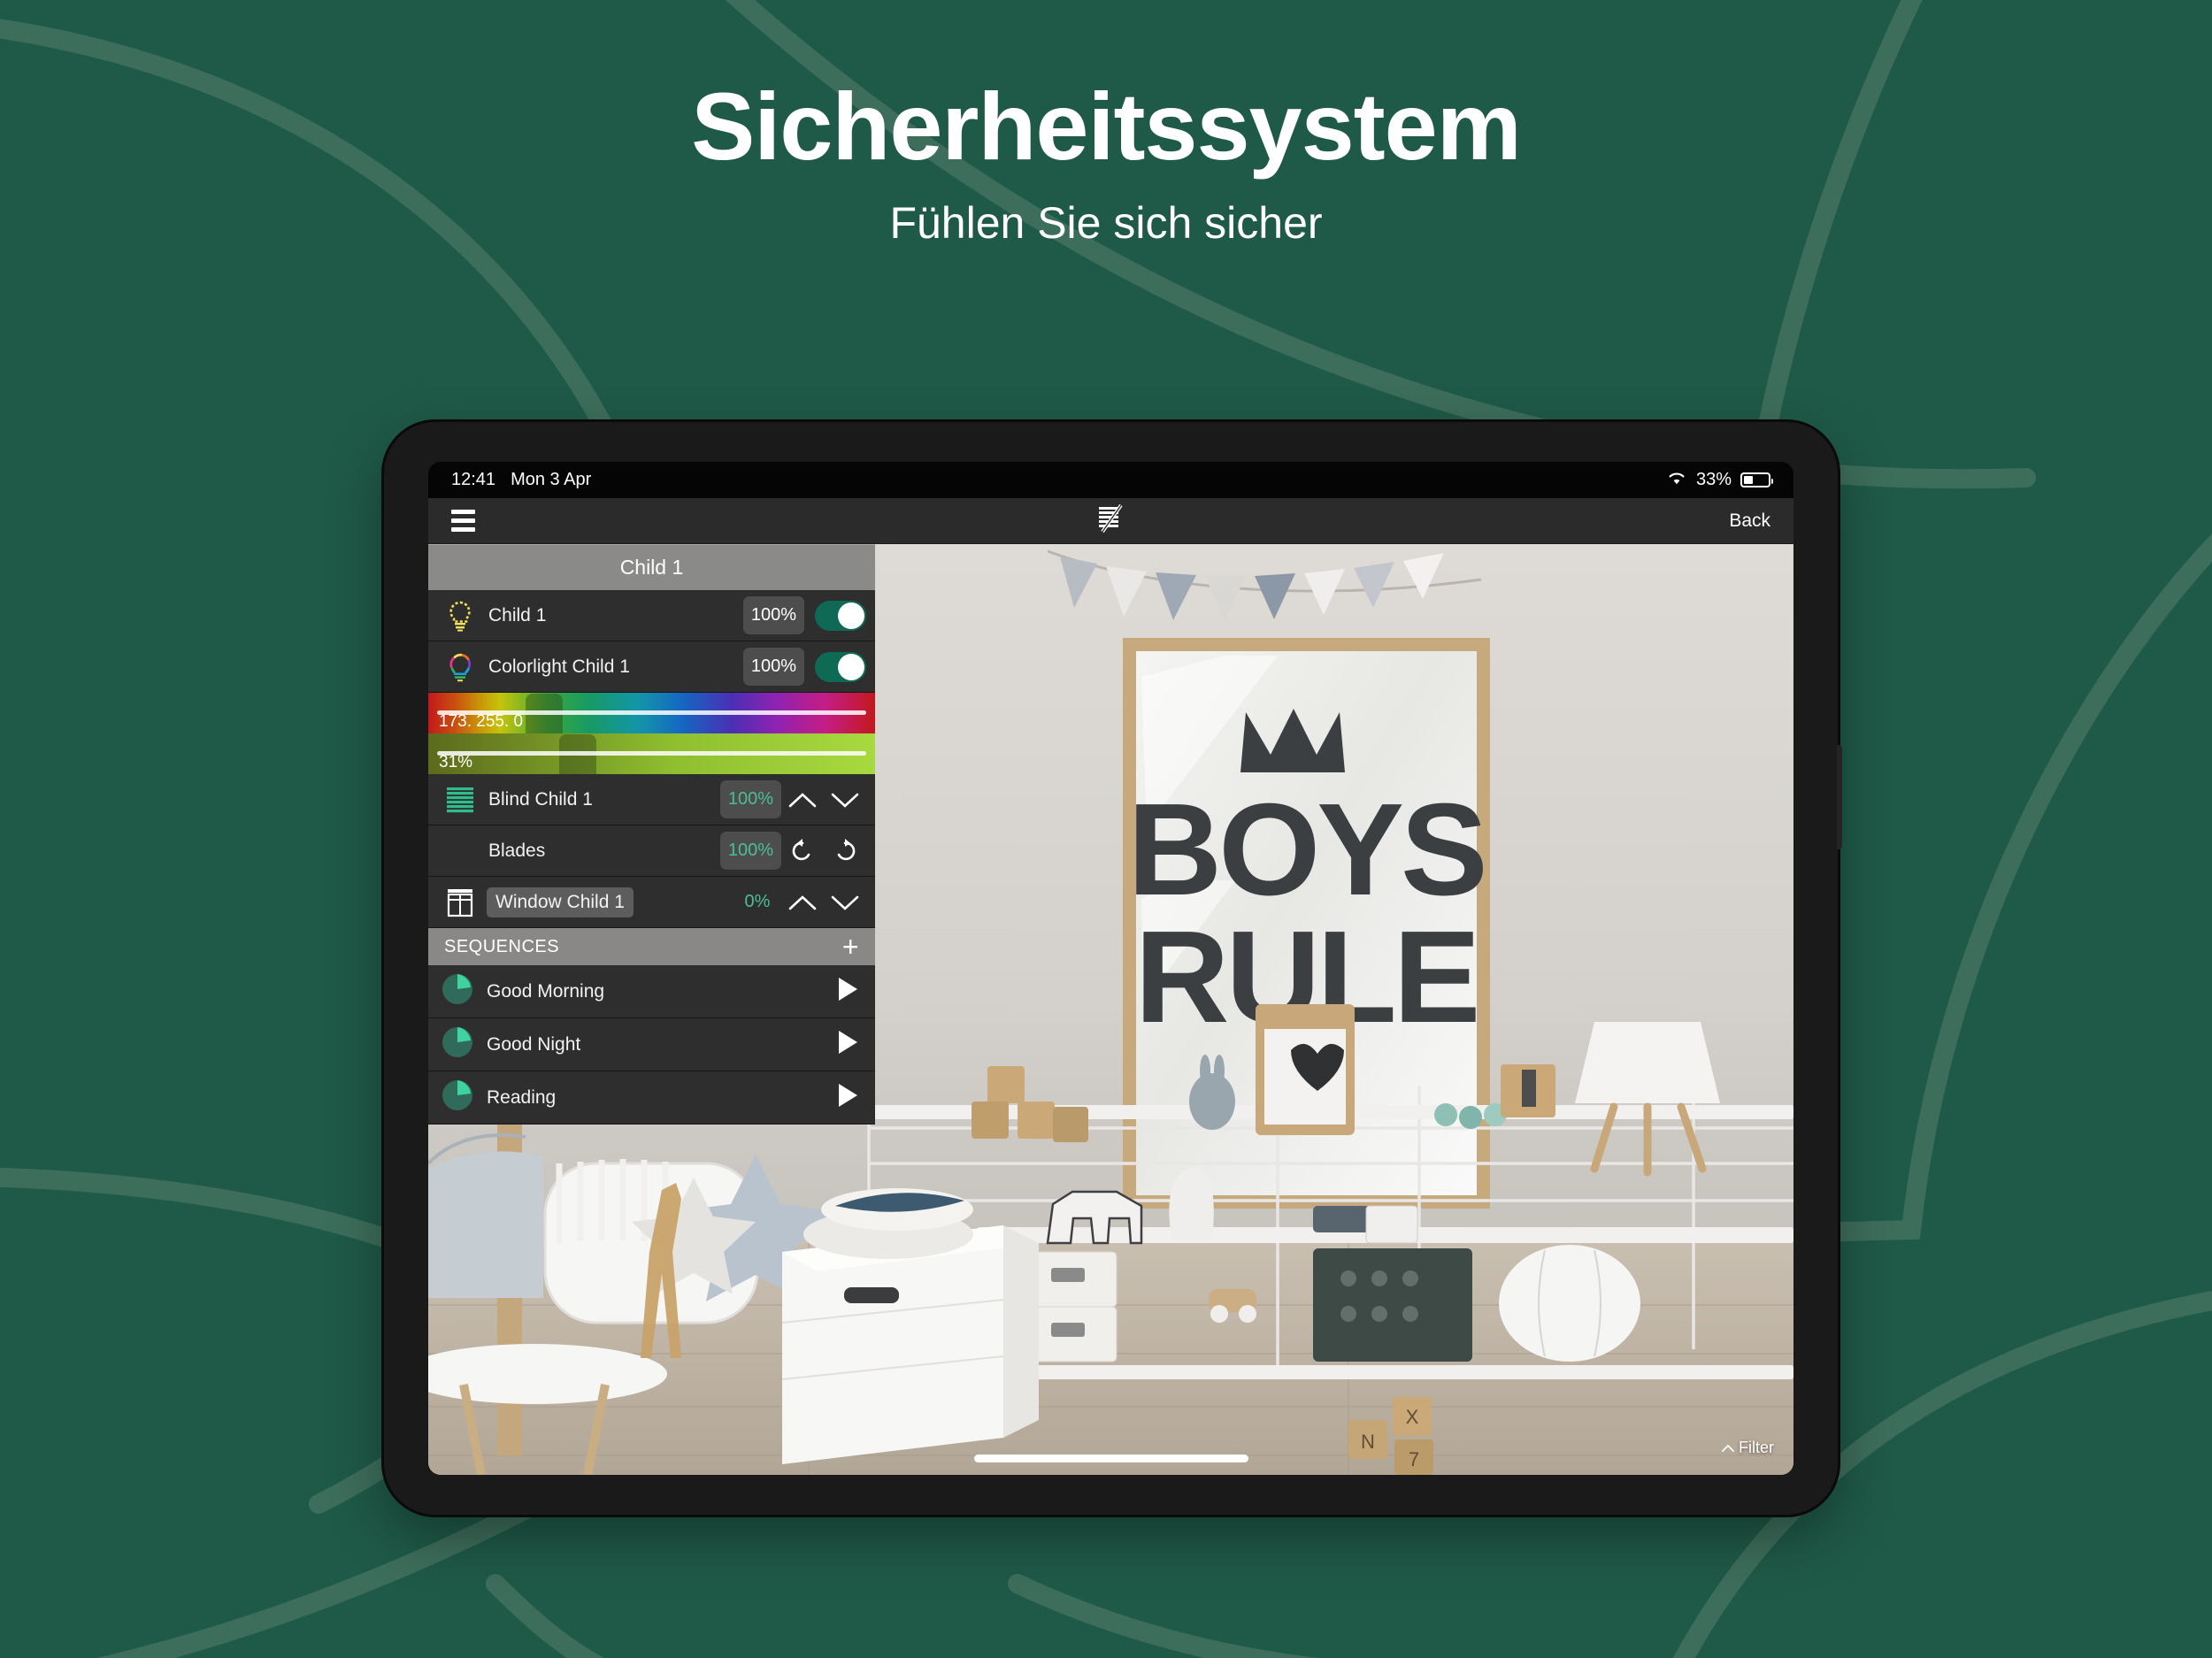  I want to click on device-row-light: Child 1 100%, so click(652, 615).